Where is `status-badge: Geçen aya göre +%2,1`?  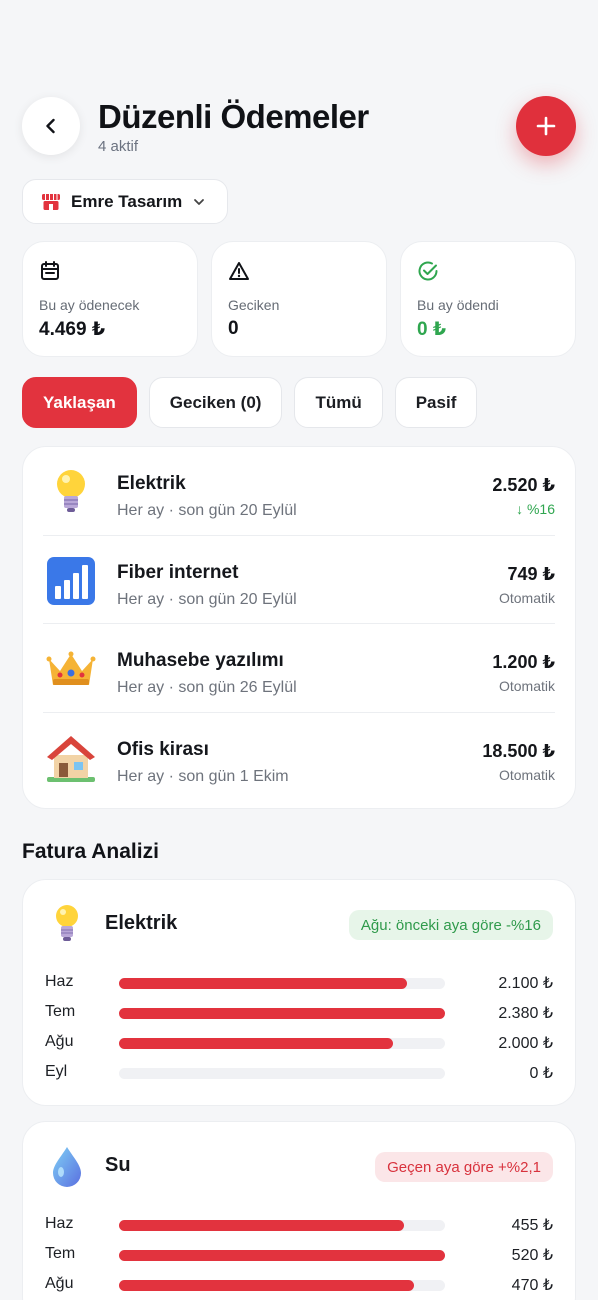
status-badge: Geçen aya göre +%2,1 is located at coordinates (464, 1167).